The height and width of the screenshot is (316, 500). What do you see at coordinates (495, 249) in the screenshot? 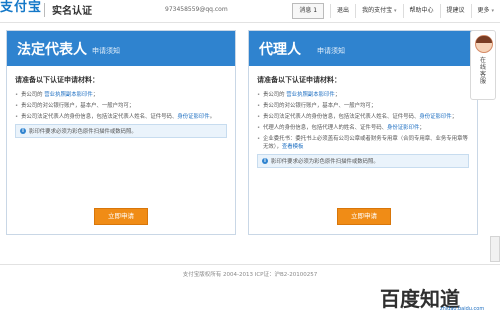
I see `scrollbar` at bounding box center [495, 249].